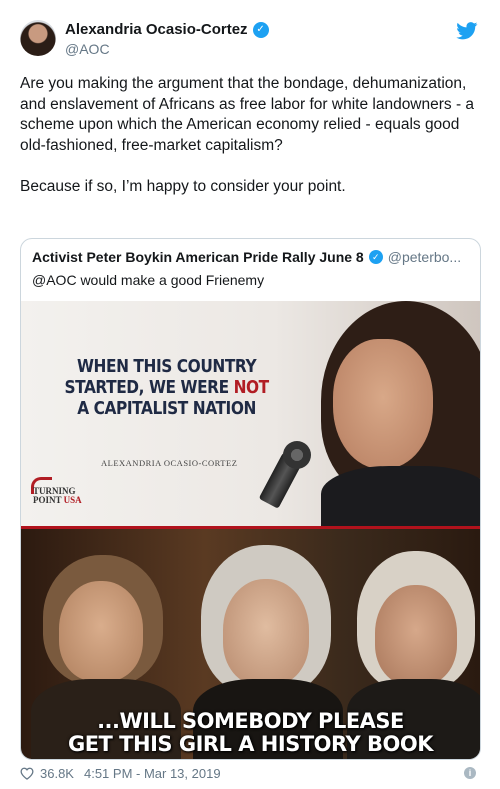 This screenshot has width=500, height=789. I want to click on author-row: Alexandria Ocasio-Cortez ✓, so click(167, 29).